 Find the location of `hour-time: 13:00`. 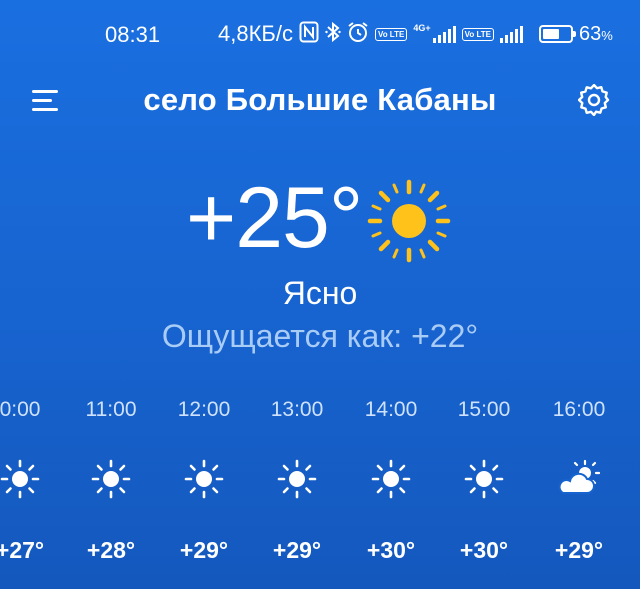

hour-time: 13:00 is located at coordinates (297, 409).